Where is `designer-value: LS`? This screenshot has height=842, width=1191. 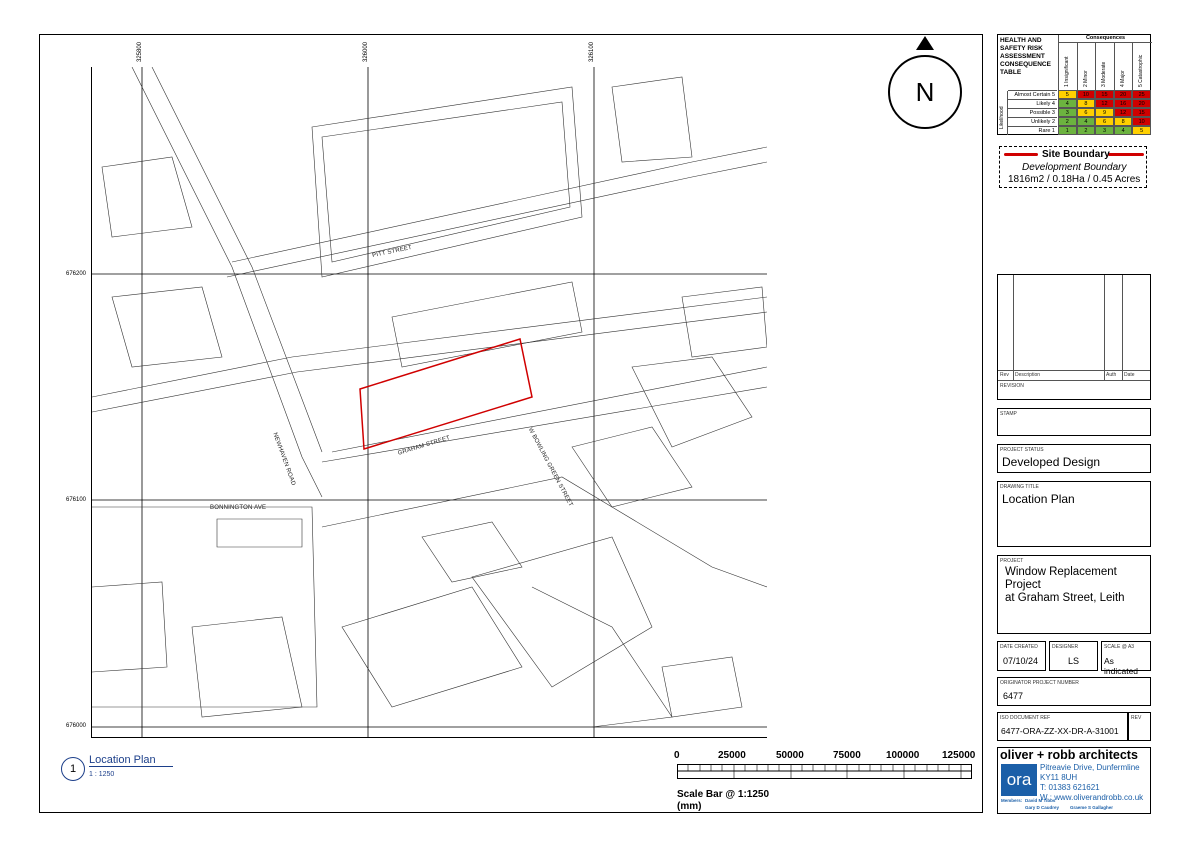
designer-value: LS is located at coordinates (1074, 661).